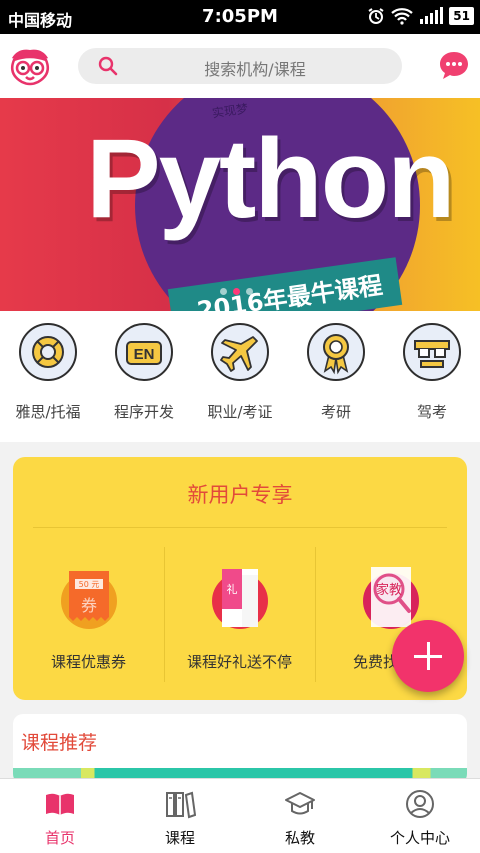 The image size is (480, 853). What do you see at coordinates (240, 598) in the screenshot?
I see `gift-icon: 礼` at bounding box center [240, 598].